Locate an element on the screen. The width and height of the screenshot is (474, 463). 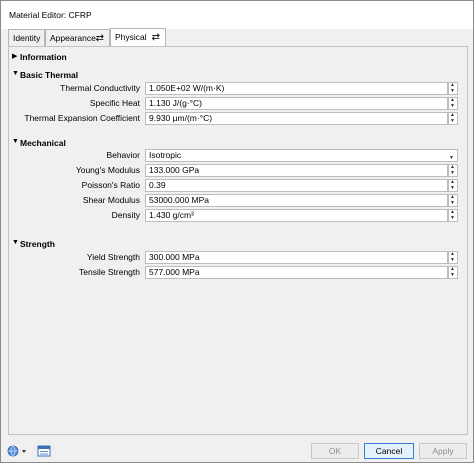
section-label: Information is located at coordinates (43, 57).